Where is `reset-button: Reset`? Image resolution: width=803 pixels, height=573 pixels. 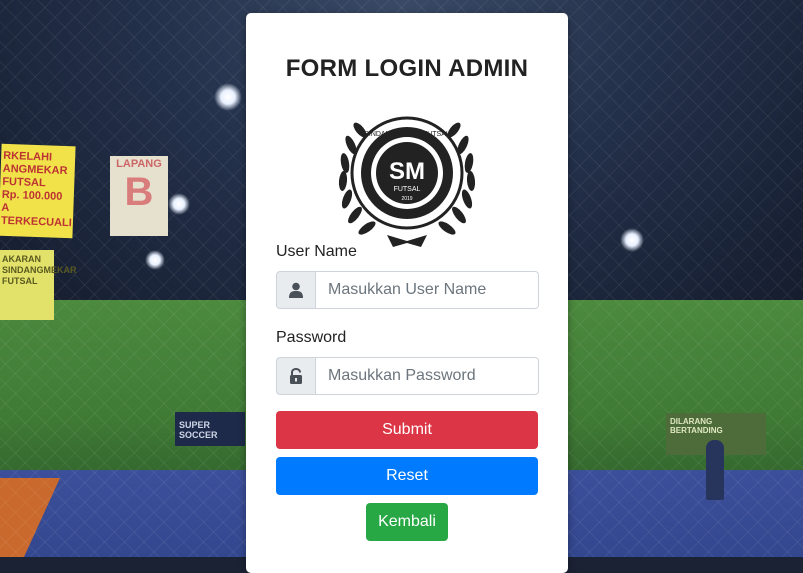 reset-button: Reset is located at coordinates (407, 476).